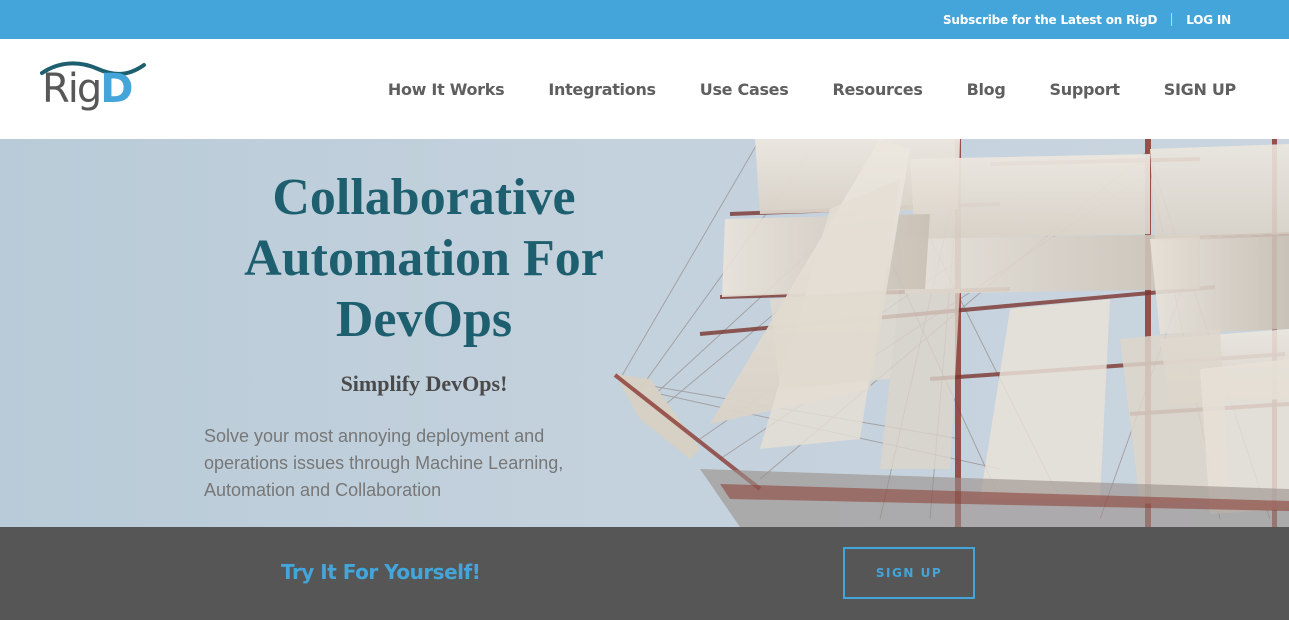  Describe the element at coordinates (1208, 20) in the screenshot. I see `login-link: LOG IN` at that location.